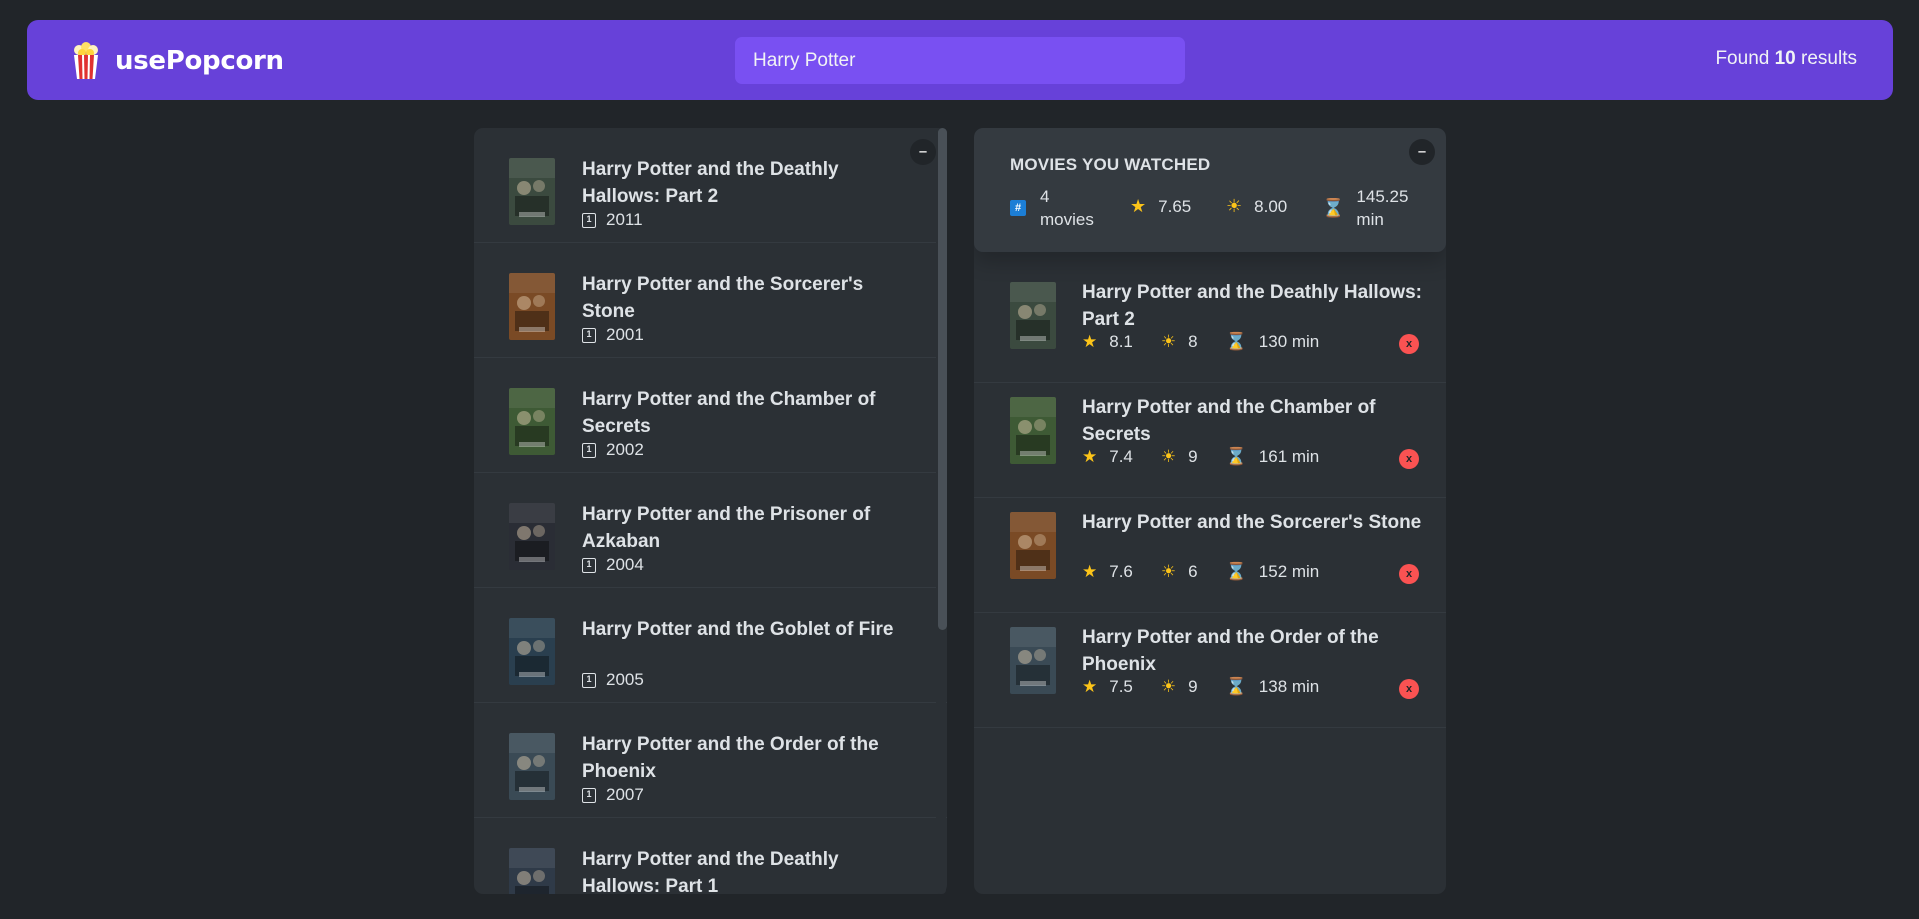  What do you see at coordinates (1201, 571) in the screenshot?
I see `movie-meta: ★ 7.6 ☀ 6 ⌛ 152 min` at bounding box center [1201, 571].